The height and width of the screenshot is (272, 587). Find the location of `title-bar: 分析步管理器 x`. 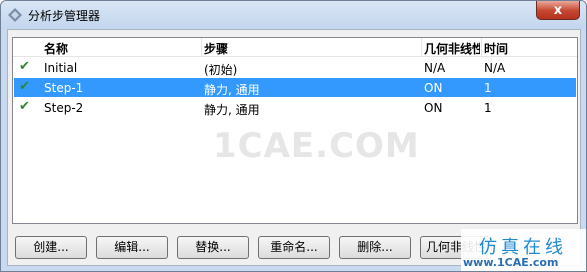

title-bar: 分析步管理器 x is located at coordinates (293, 15).